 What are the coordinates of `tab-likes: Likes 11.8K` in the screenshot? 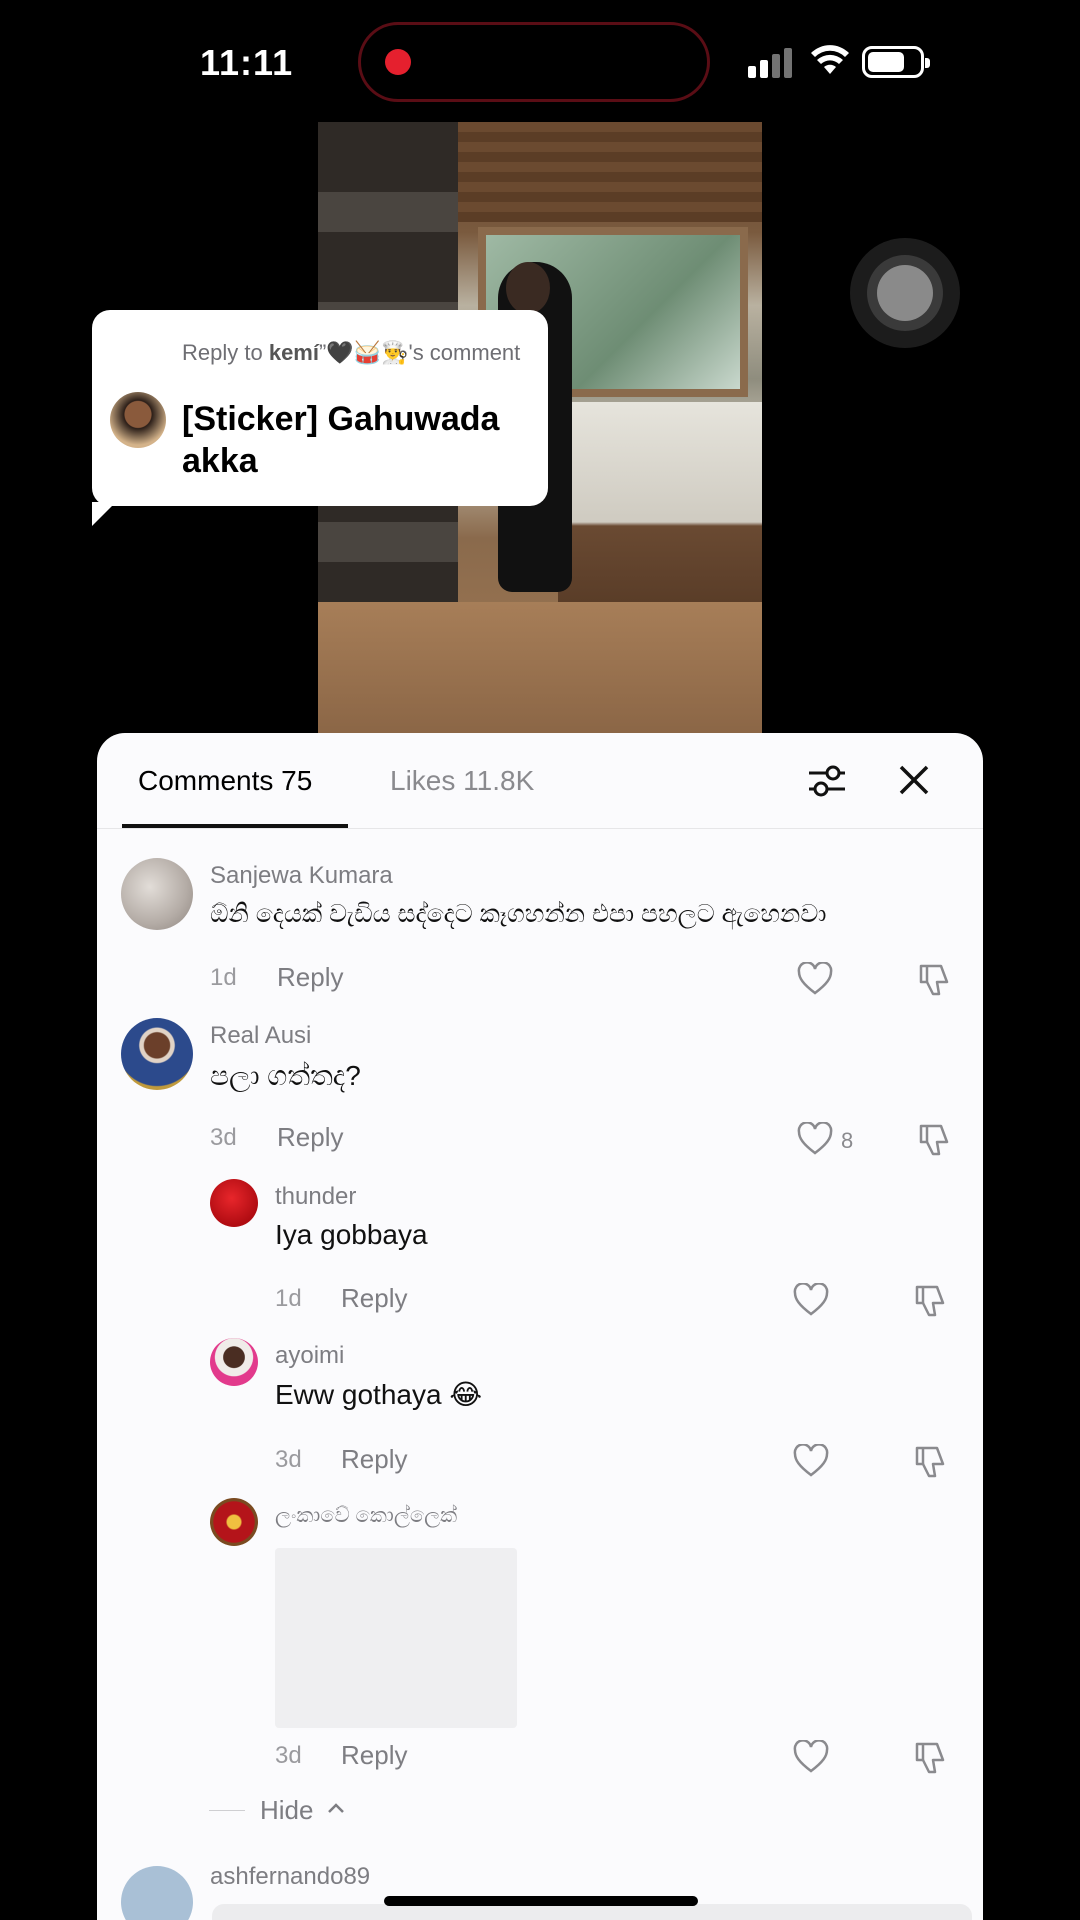 It's located at (462, 781).